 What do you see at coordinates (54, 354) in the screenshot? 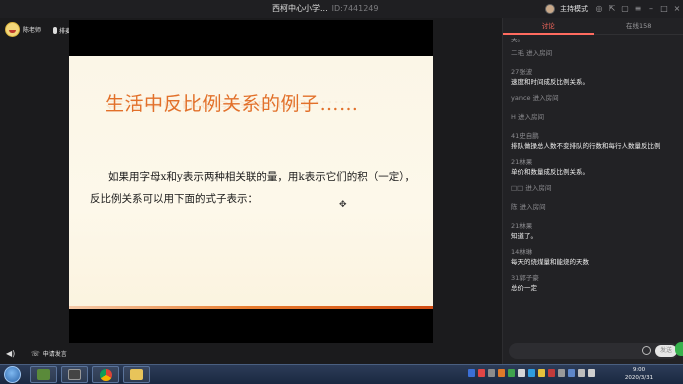
I see `apply-voice-label: 申请发言` at bounding box center [54, 354].